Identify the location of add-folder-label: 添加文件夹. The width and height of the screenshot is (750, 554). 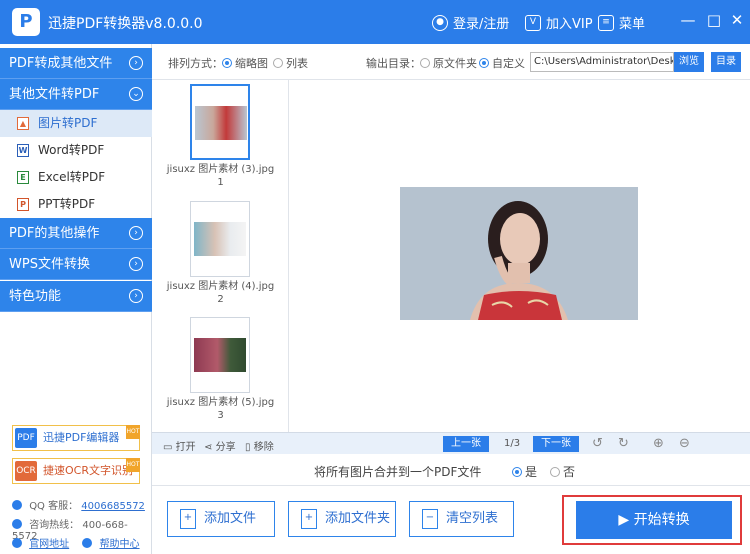
(358, 518).